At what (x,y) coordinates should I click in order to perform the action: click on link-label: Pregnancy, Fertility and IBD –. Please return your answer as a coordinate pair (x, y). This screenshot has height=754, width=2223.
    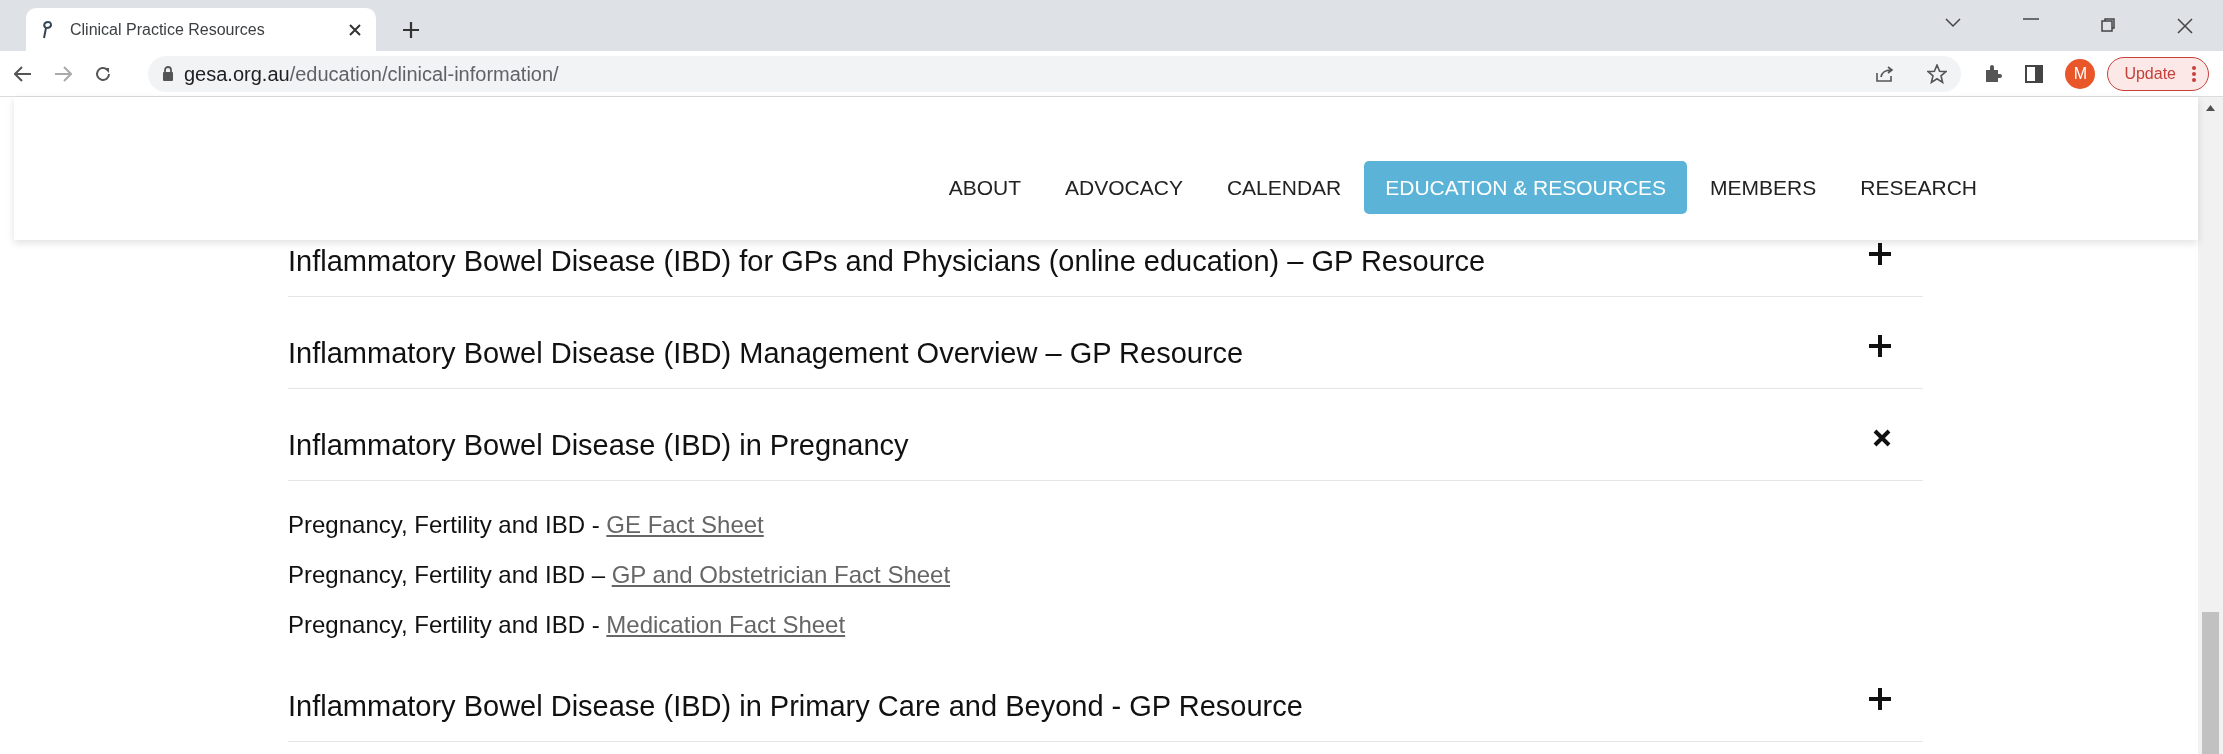
    Looking at the image, I should click on (447, 575).